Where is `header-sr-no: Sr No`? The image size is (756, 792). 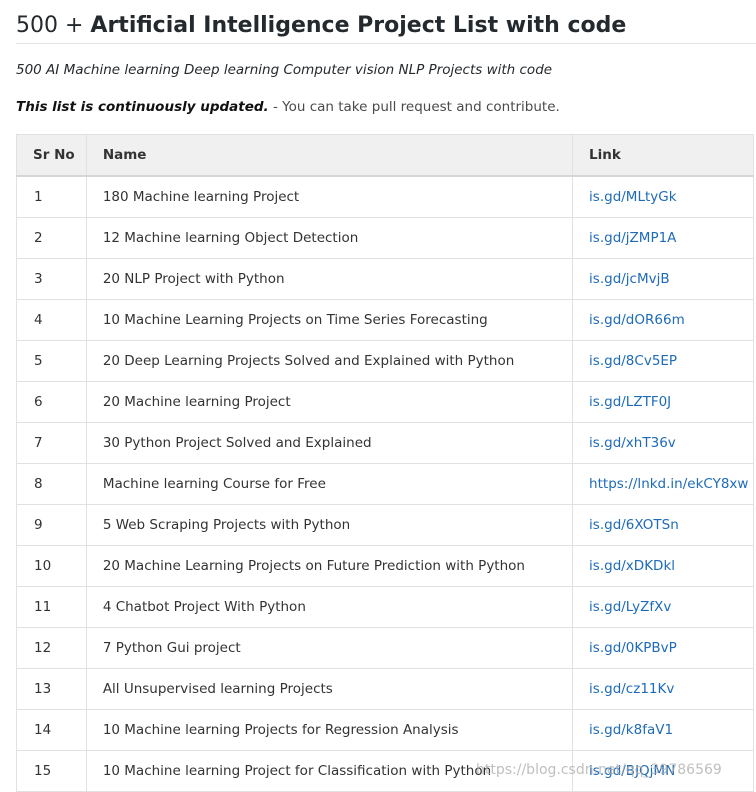 header-sr-no: Sr No is located at coordinates (51, 155).